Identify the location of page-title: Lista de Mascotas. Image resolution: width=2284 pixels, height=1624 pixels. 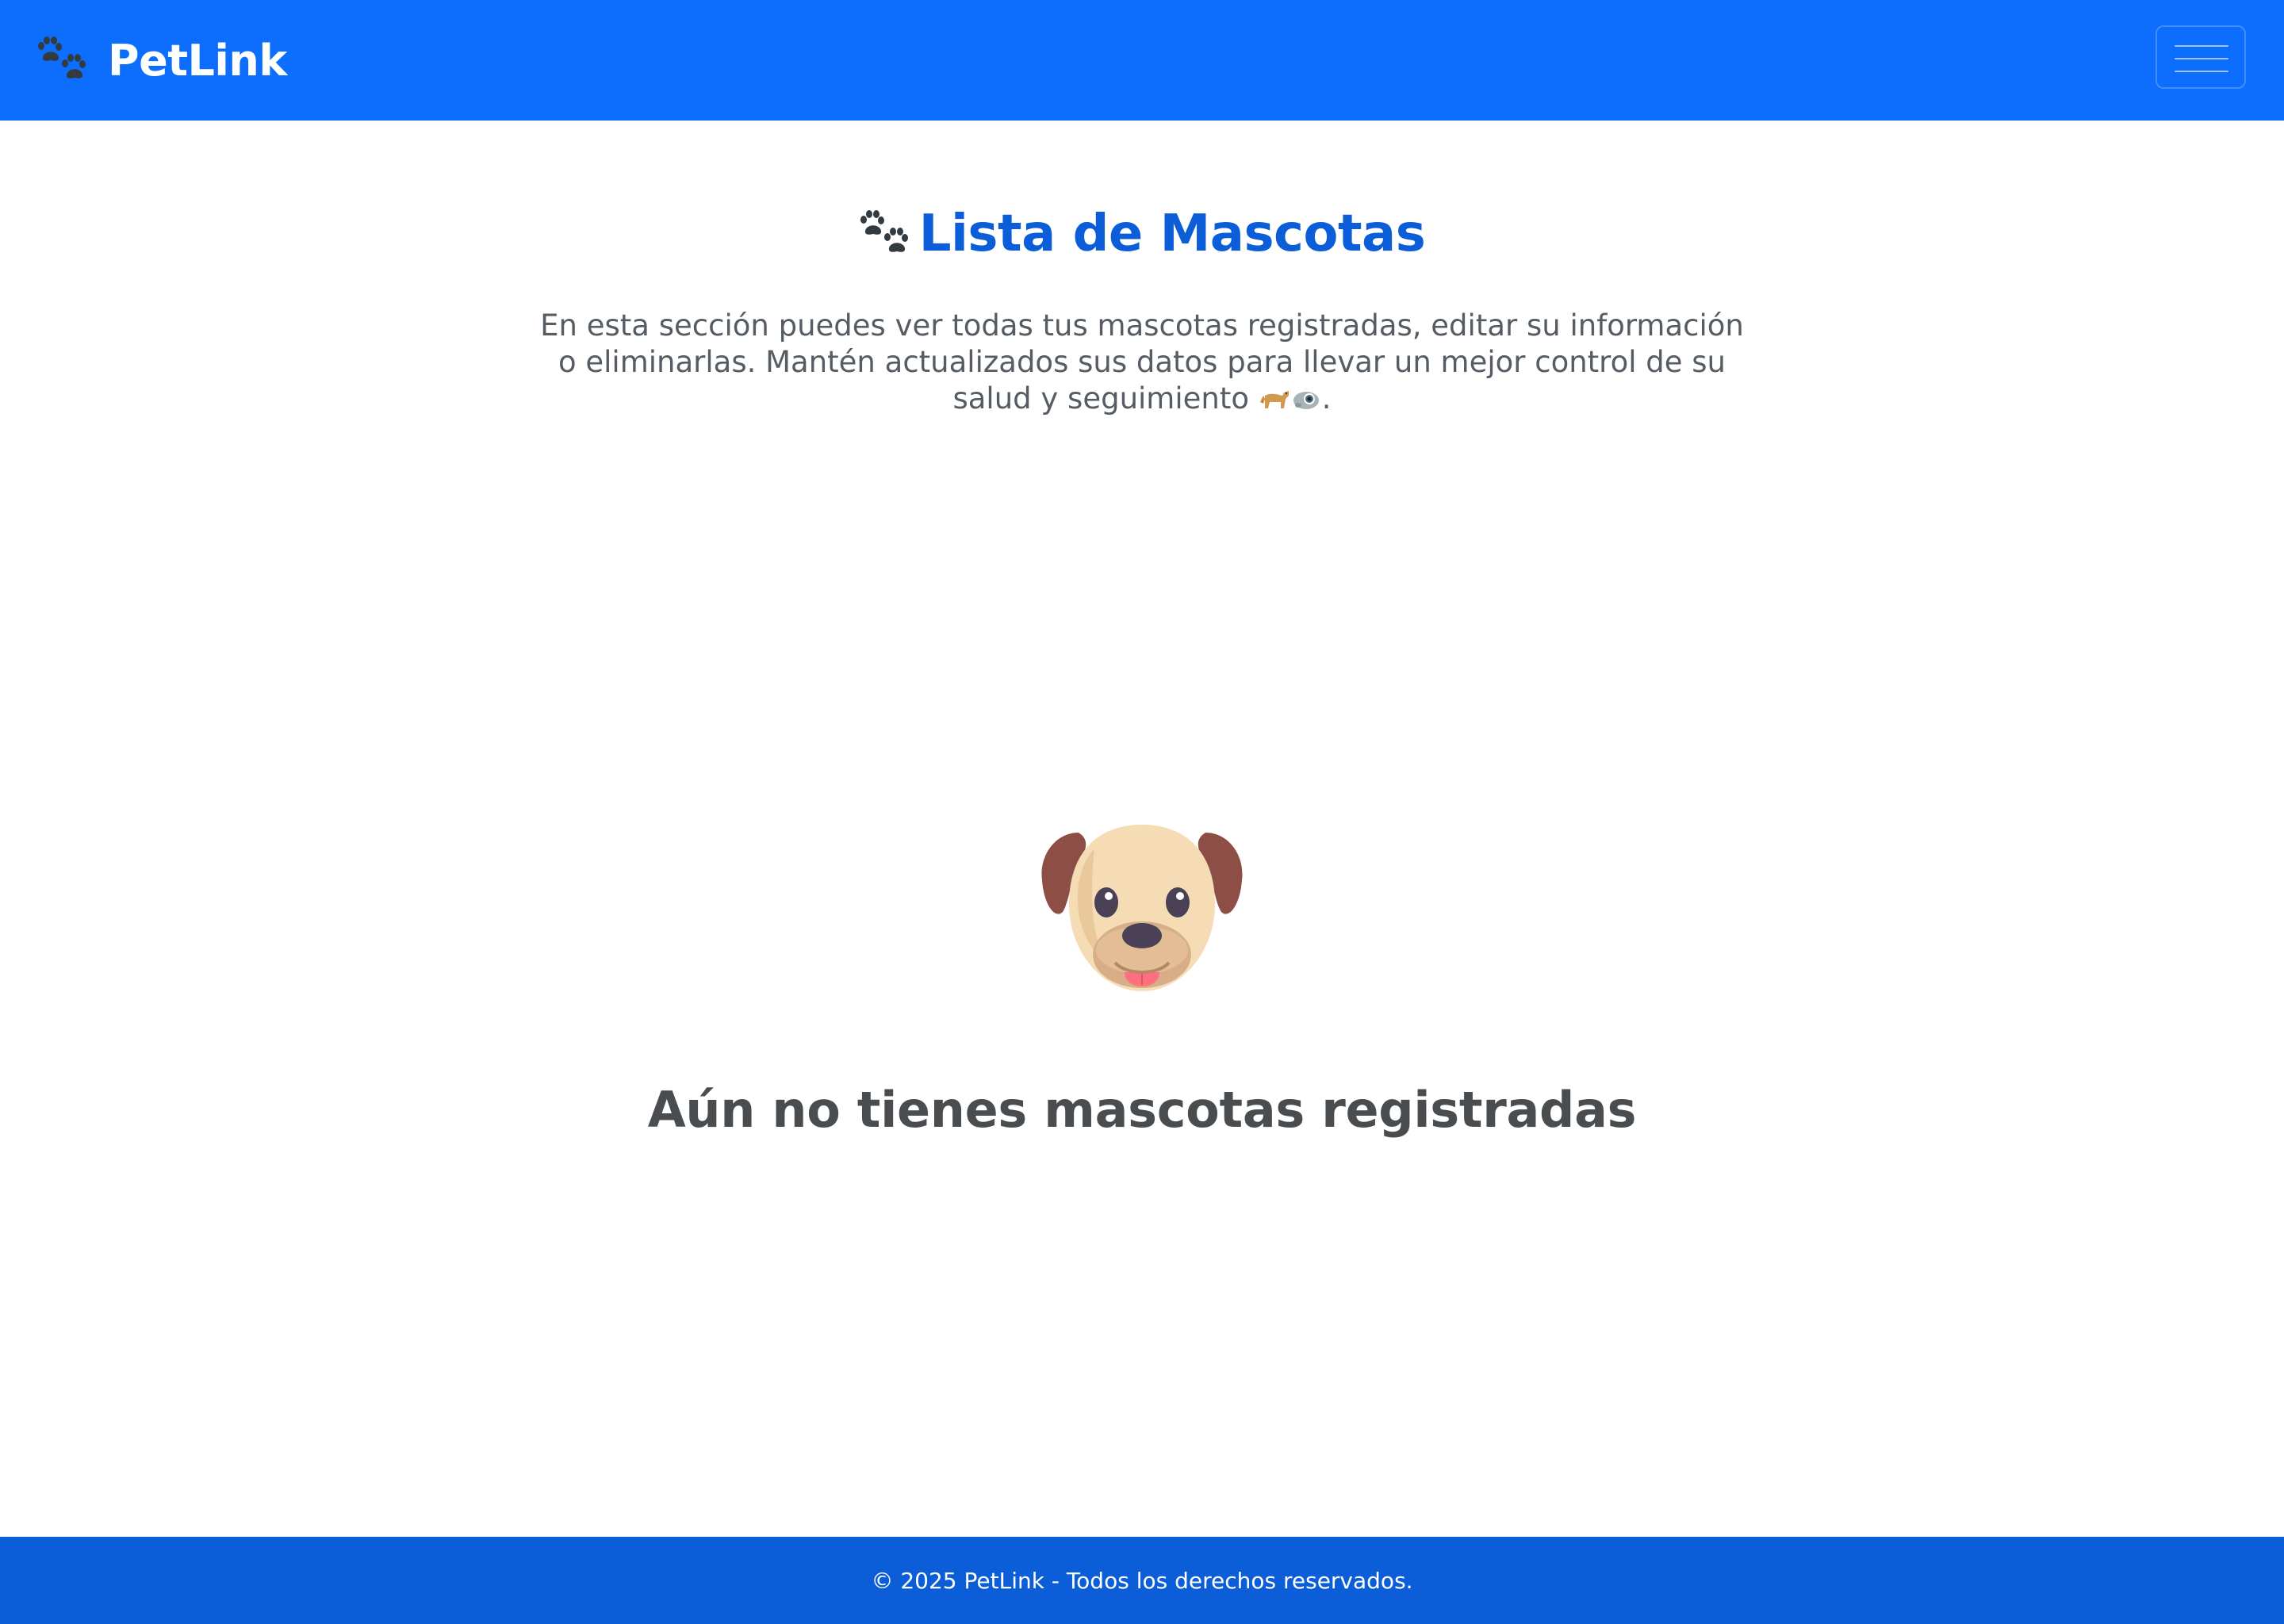
(1172, 234).